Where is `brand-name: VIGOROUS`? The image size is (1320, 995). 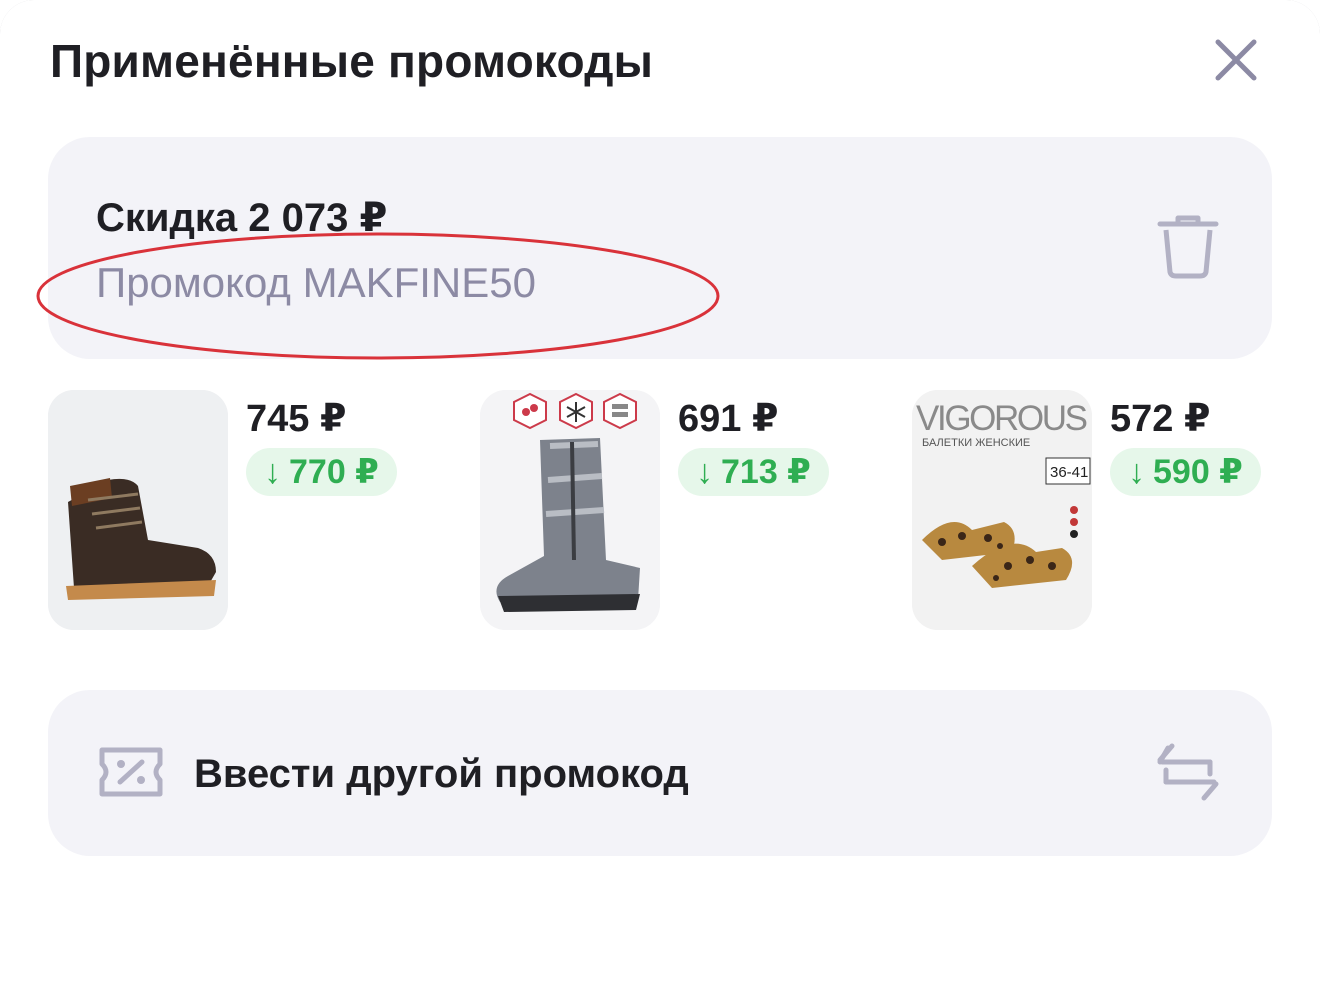
brand-name: VIGOROUS is located at coordinates (1002, 418).